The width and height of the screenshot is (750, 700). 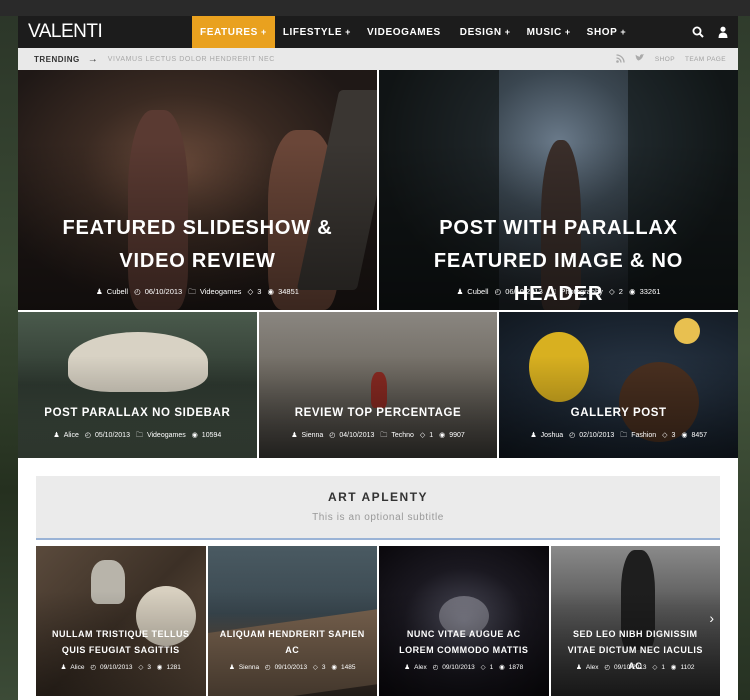 What do you see at coordinates (293, 642) in the screenshot?
I see `post-title: ALIQUAM HENDRERIT SAPIEN AC` at bounding box center [293, 642].